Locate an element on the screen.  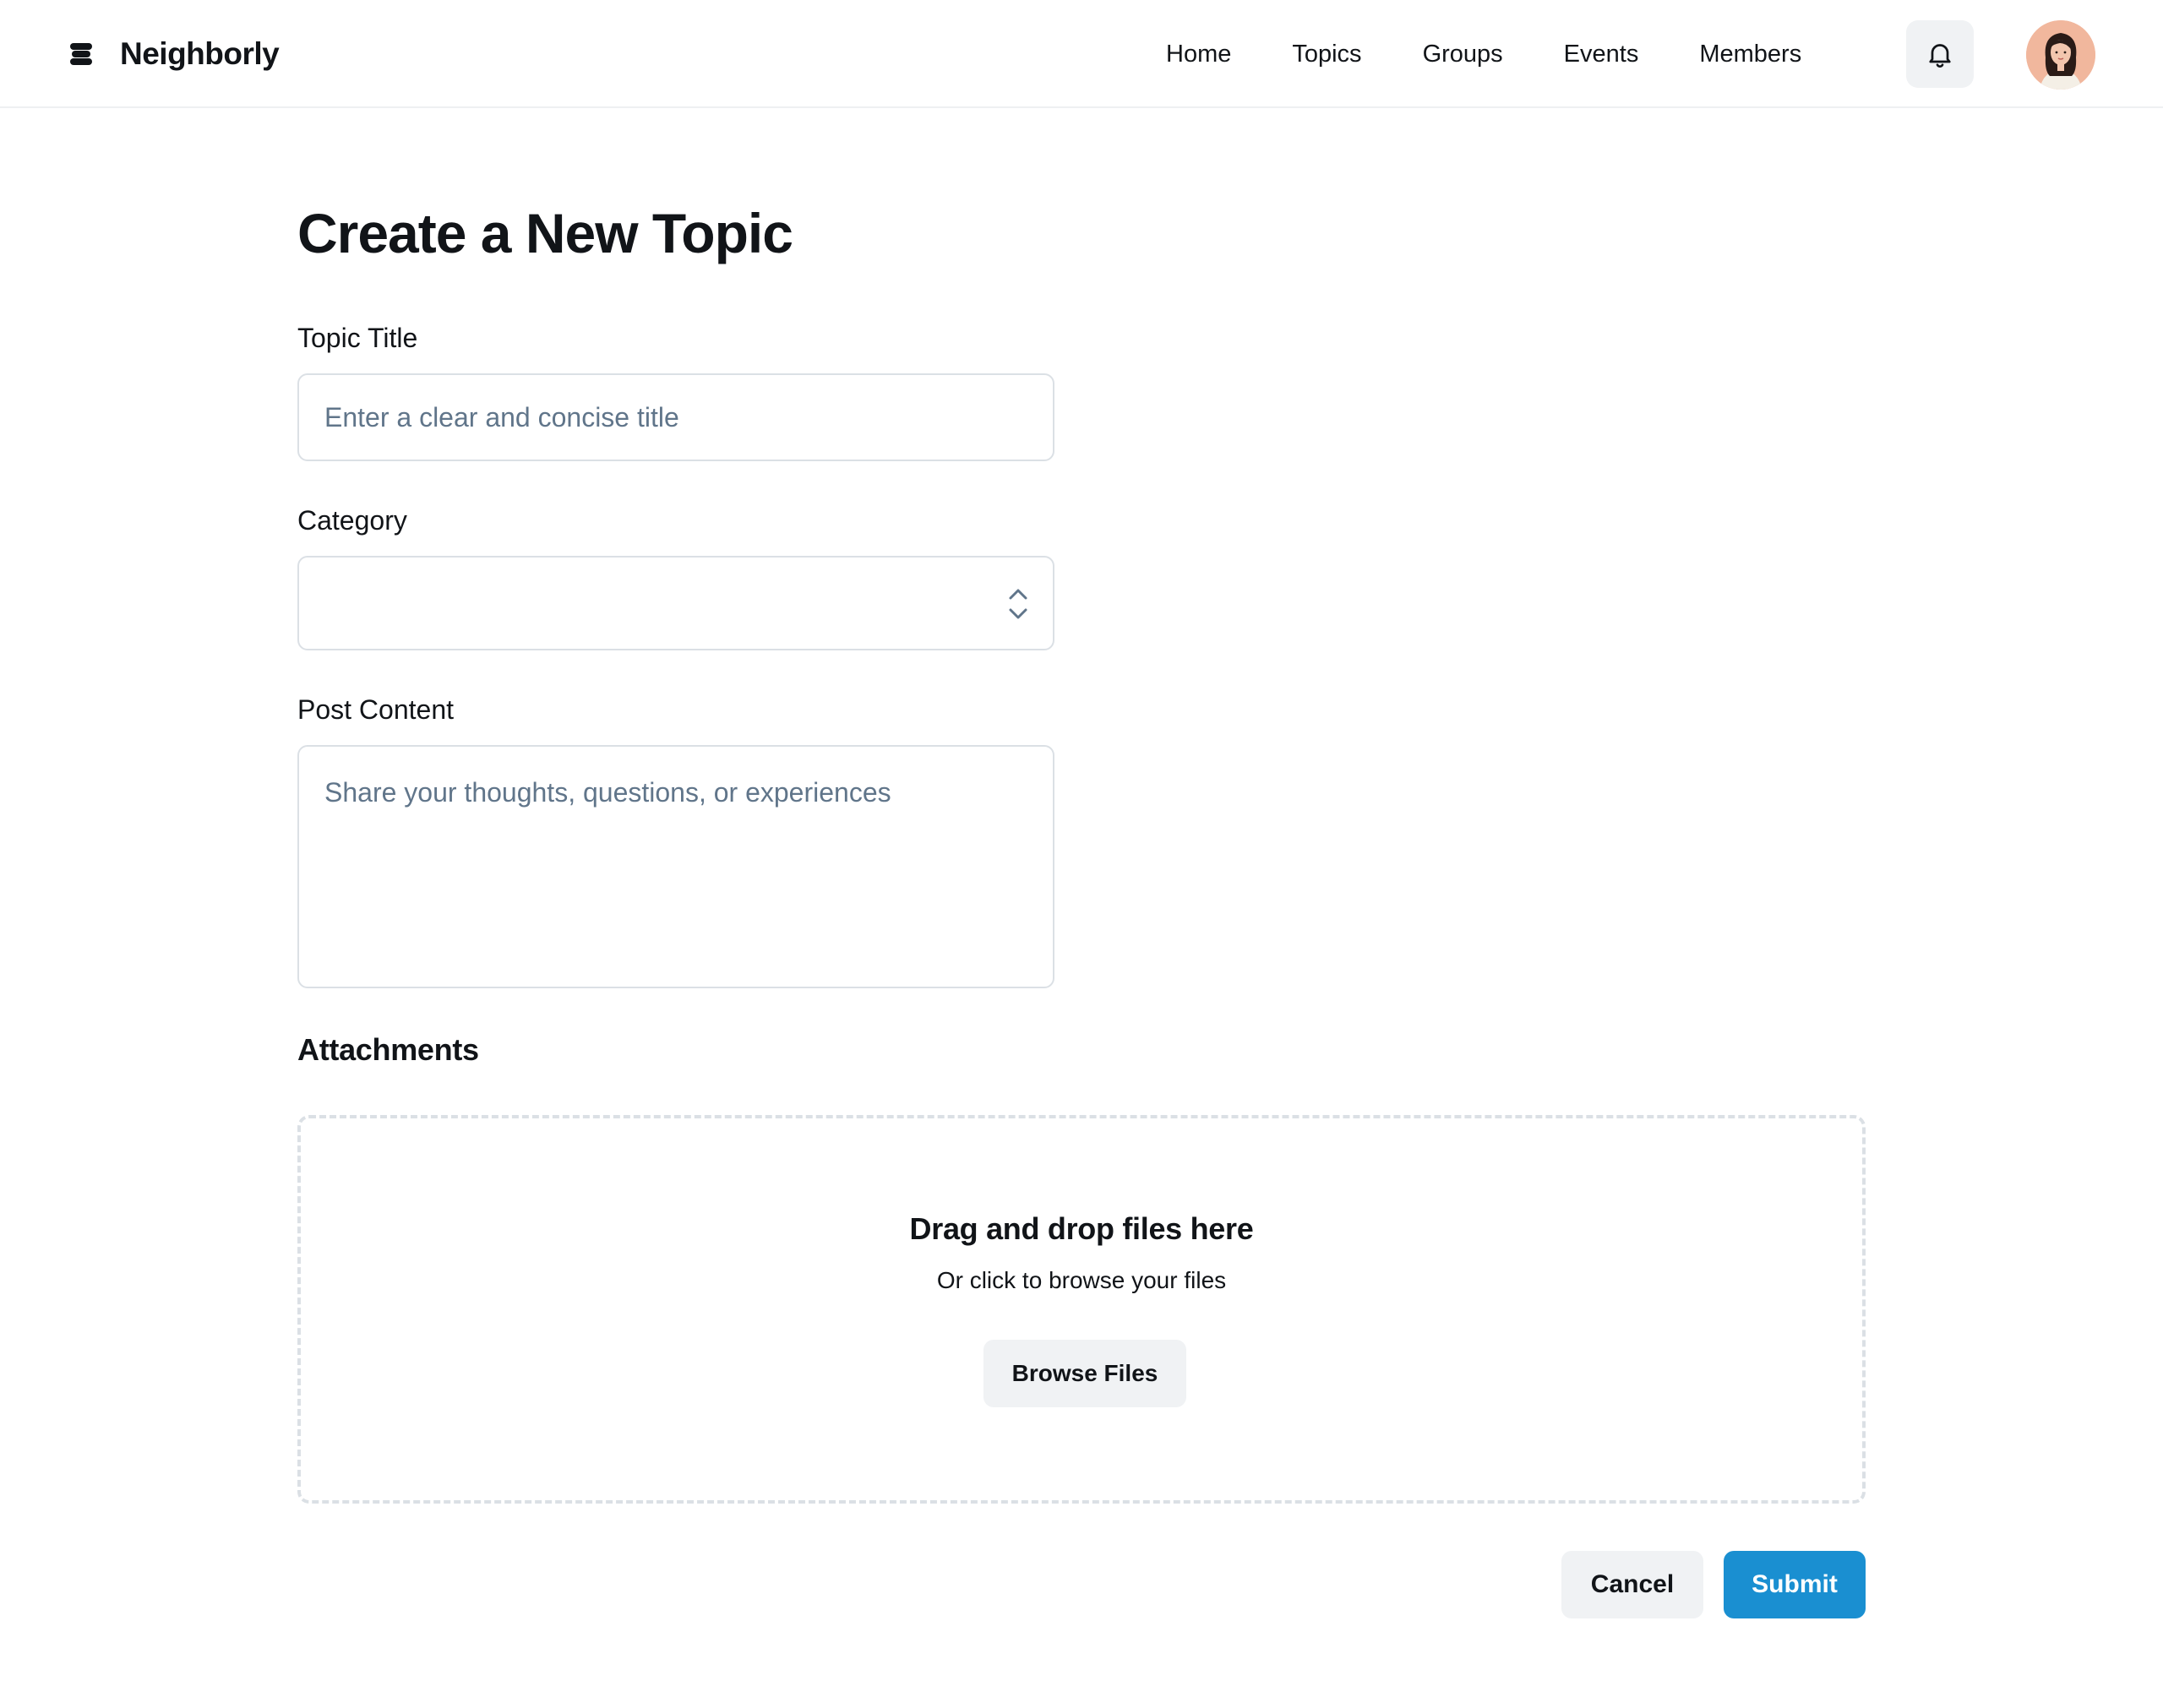
nav-events: Events is located at coordinates (1601, 54).